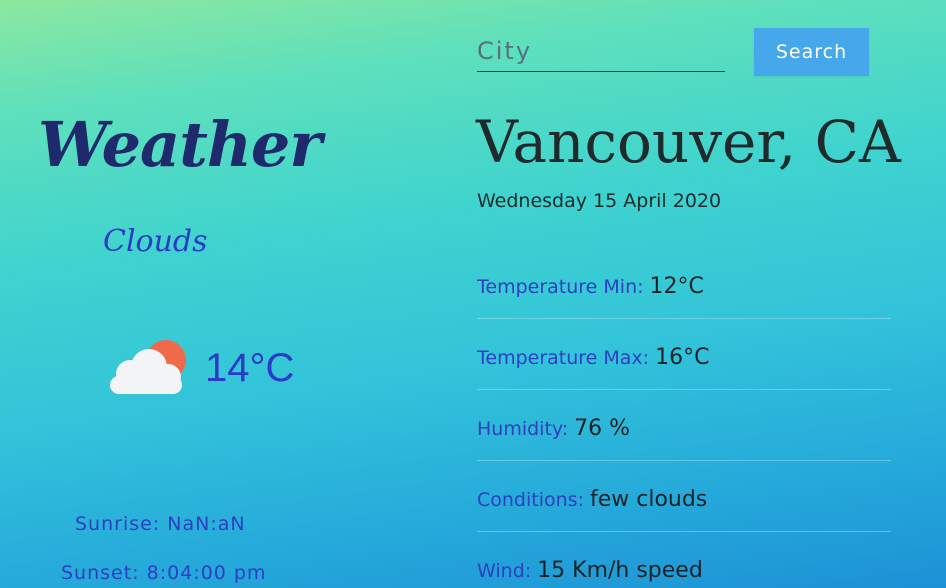 The height and width of the screenshot is (588, 946). I want to click on detail-value: 16°C, so click(682, 357).